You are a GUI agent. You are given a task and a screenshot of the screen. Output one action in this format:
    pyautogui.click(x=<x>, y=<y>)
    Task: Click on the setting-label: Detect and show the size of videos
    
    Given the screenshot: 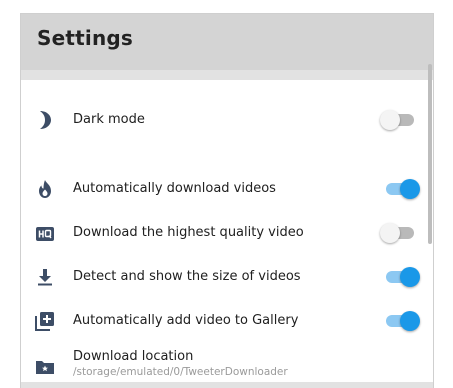 What is the action you would take?
    pyautogui.click(x=187, y=276)
    